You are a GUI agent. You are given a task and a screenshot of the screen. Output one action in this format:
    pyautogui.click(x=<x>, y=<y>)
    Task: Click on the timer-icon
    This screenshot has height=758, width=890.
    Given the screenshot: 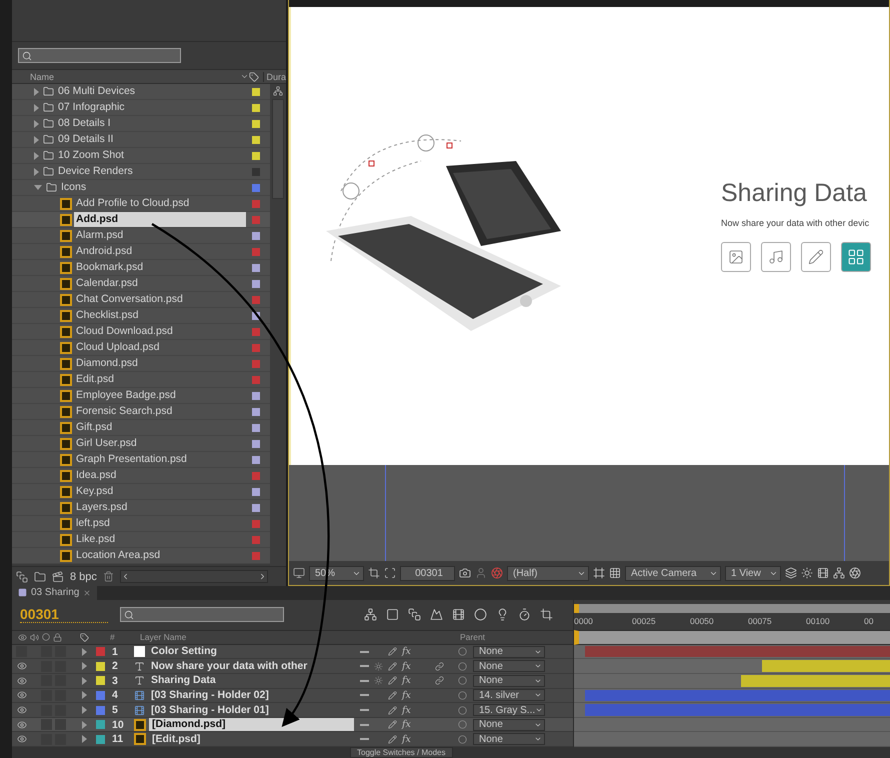 What is the action you would take?
    pyautogui.click(x=524, y=615)
    